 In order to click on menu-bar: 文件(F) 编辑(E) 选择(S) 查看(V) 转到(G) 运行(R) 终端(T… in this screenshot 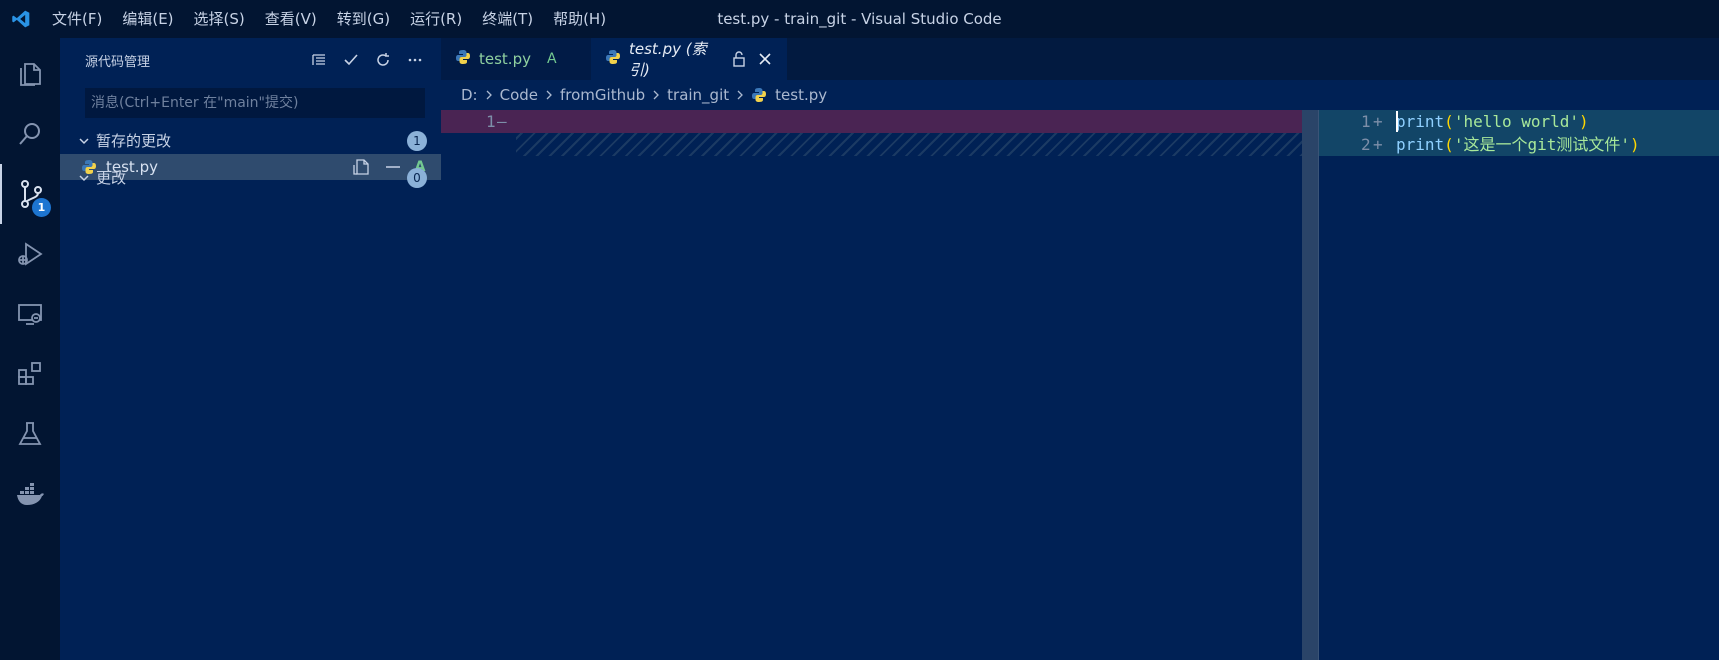, I will do `click(329, 19)`.